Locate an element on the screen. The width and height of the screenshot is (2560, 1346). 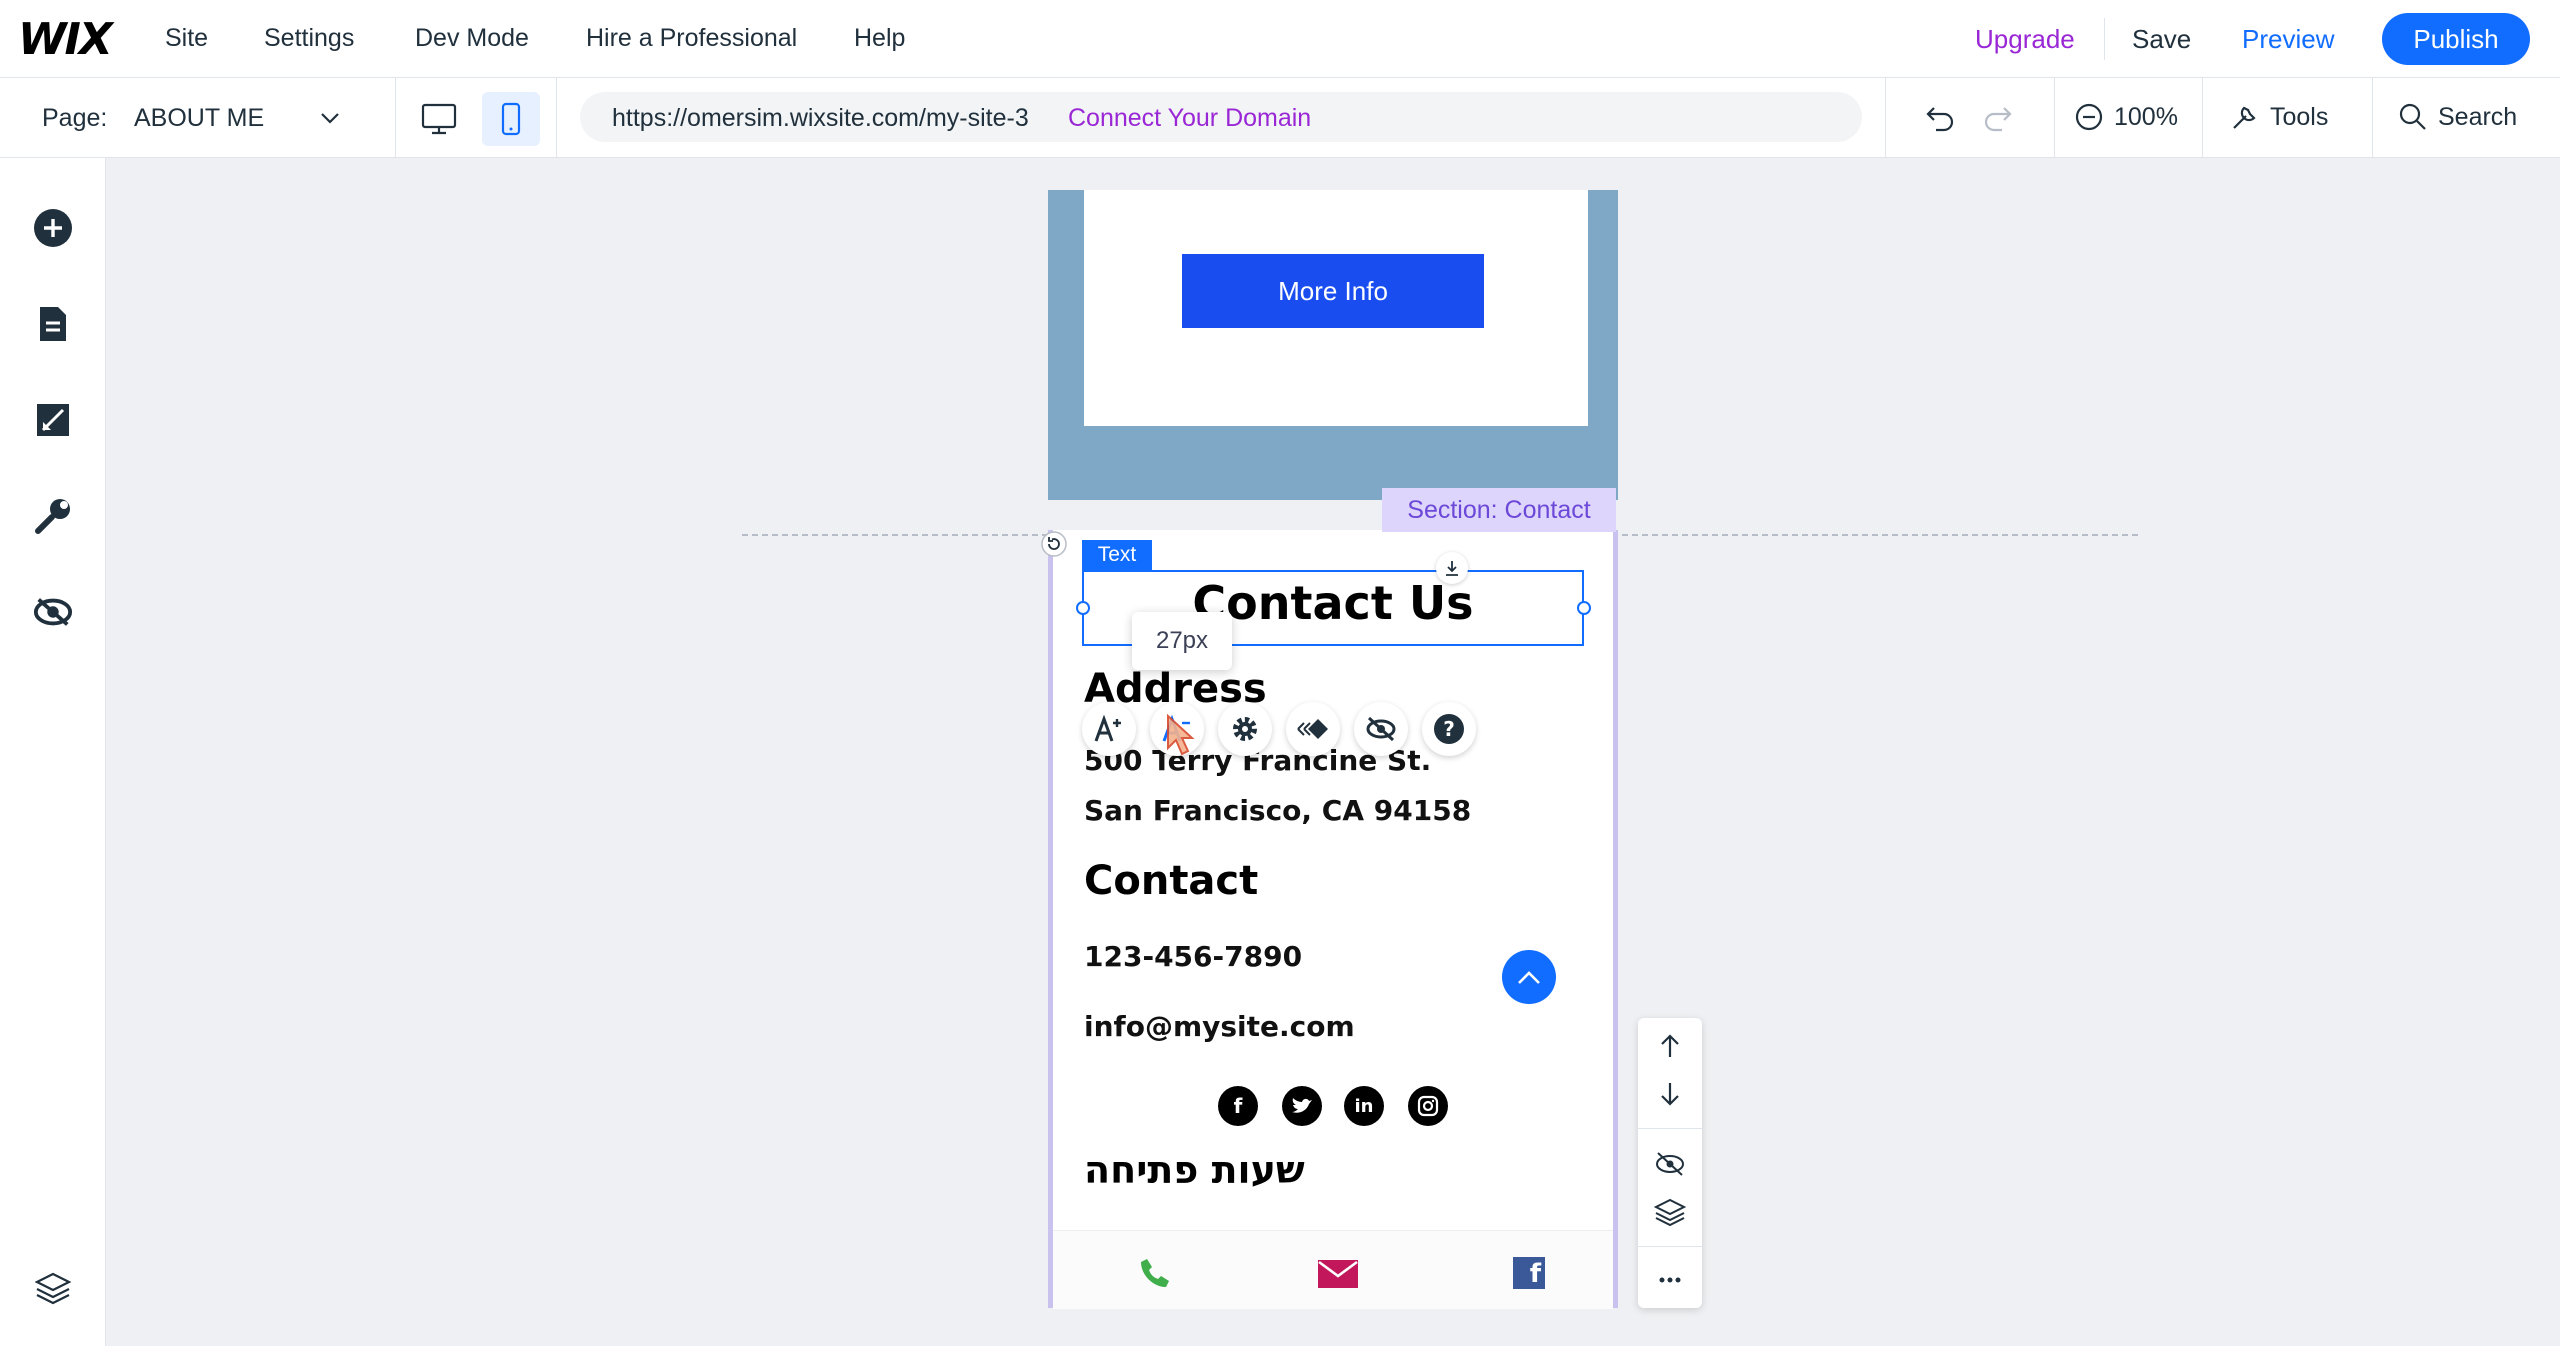
more-info-button: More Info is located at coordinates (1333, 291).